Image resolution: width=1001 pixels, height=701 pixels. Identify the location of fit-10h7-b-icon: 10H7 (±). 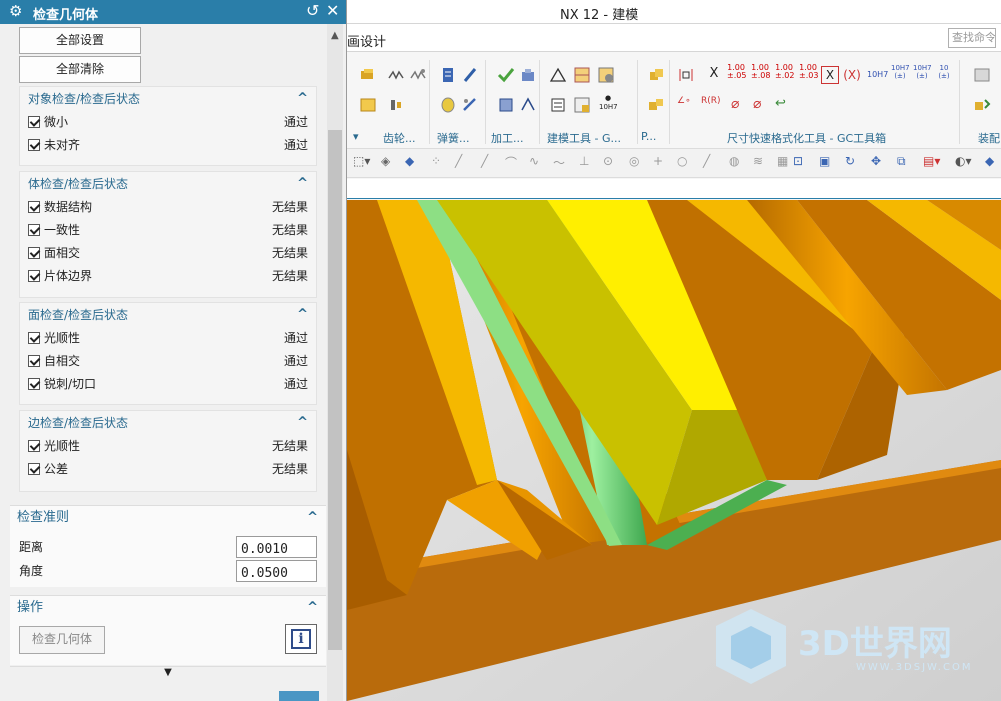
(900, 73).